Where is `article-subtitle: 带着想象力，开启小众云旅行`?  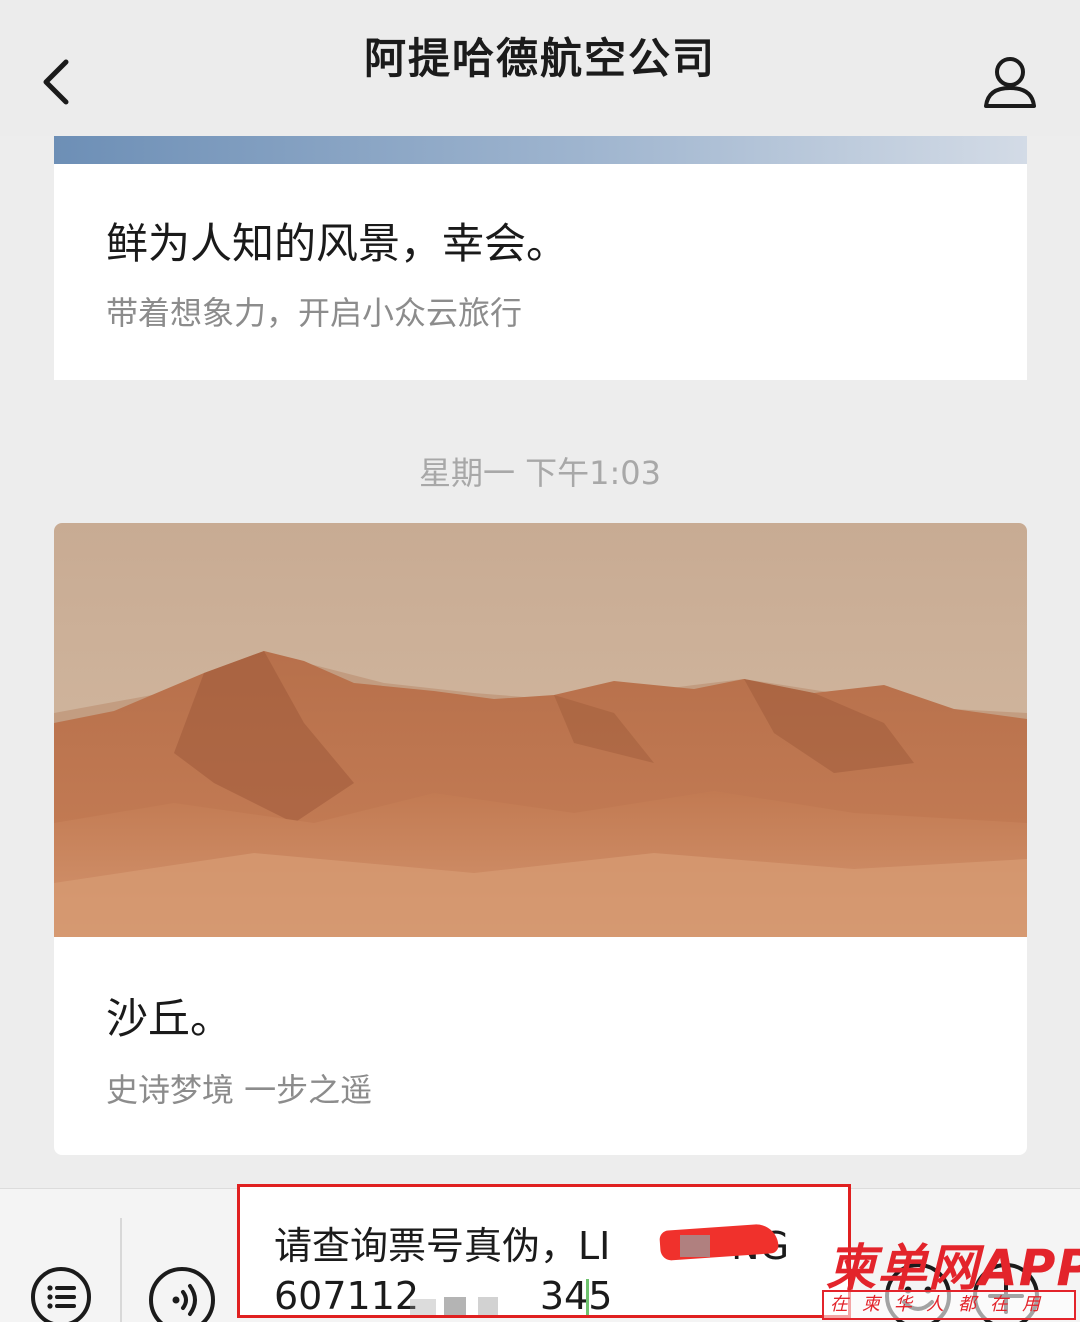
article-subtitle: 带着想象力，开启小众云旅行 is located at coordinates (314, 313).